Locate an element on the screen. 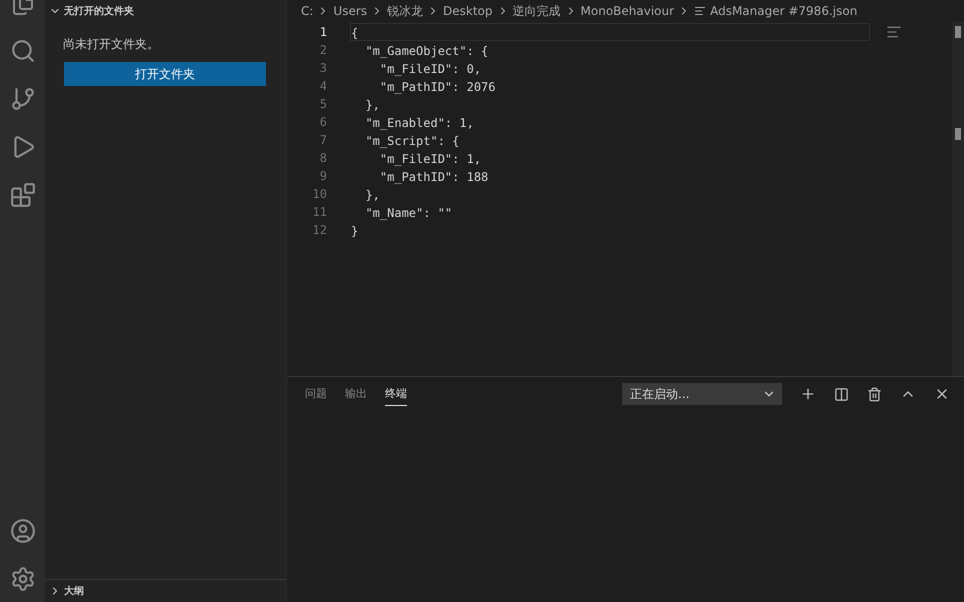  breadcrumb: 逆向完成 is located at coordinates (536, 11).